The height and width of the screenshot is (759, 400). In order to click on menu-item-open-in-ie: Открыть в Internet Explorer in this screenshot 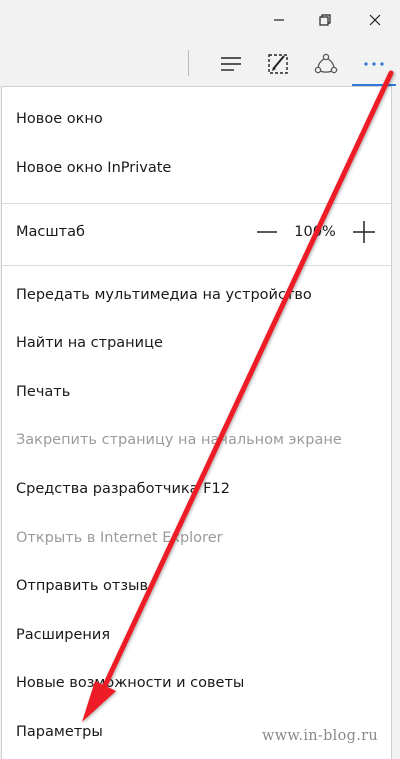, I will do `click(119, 538)`.